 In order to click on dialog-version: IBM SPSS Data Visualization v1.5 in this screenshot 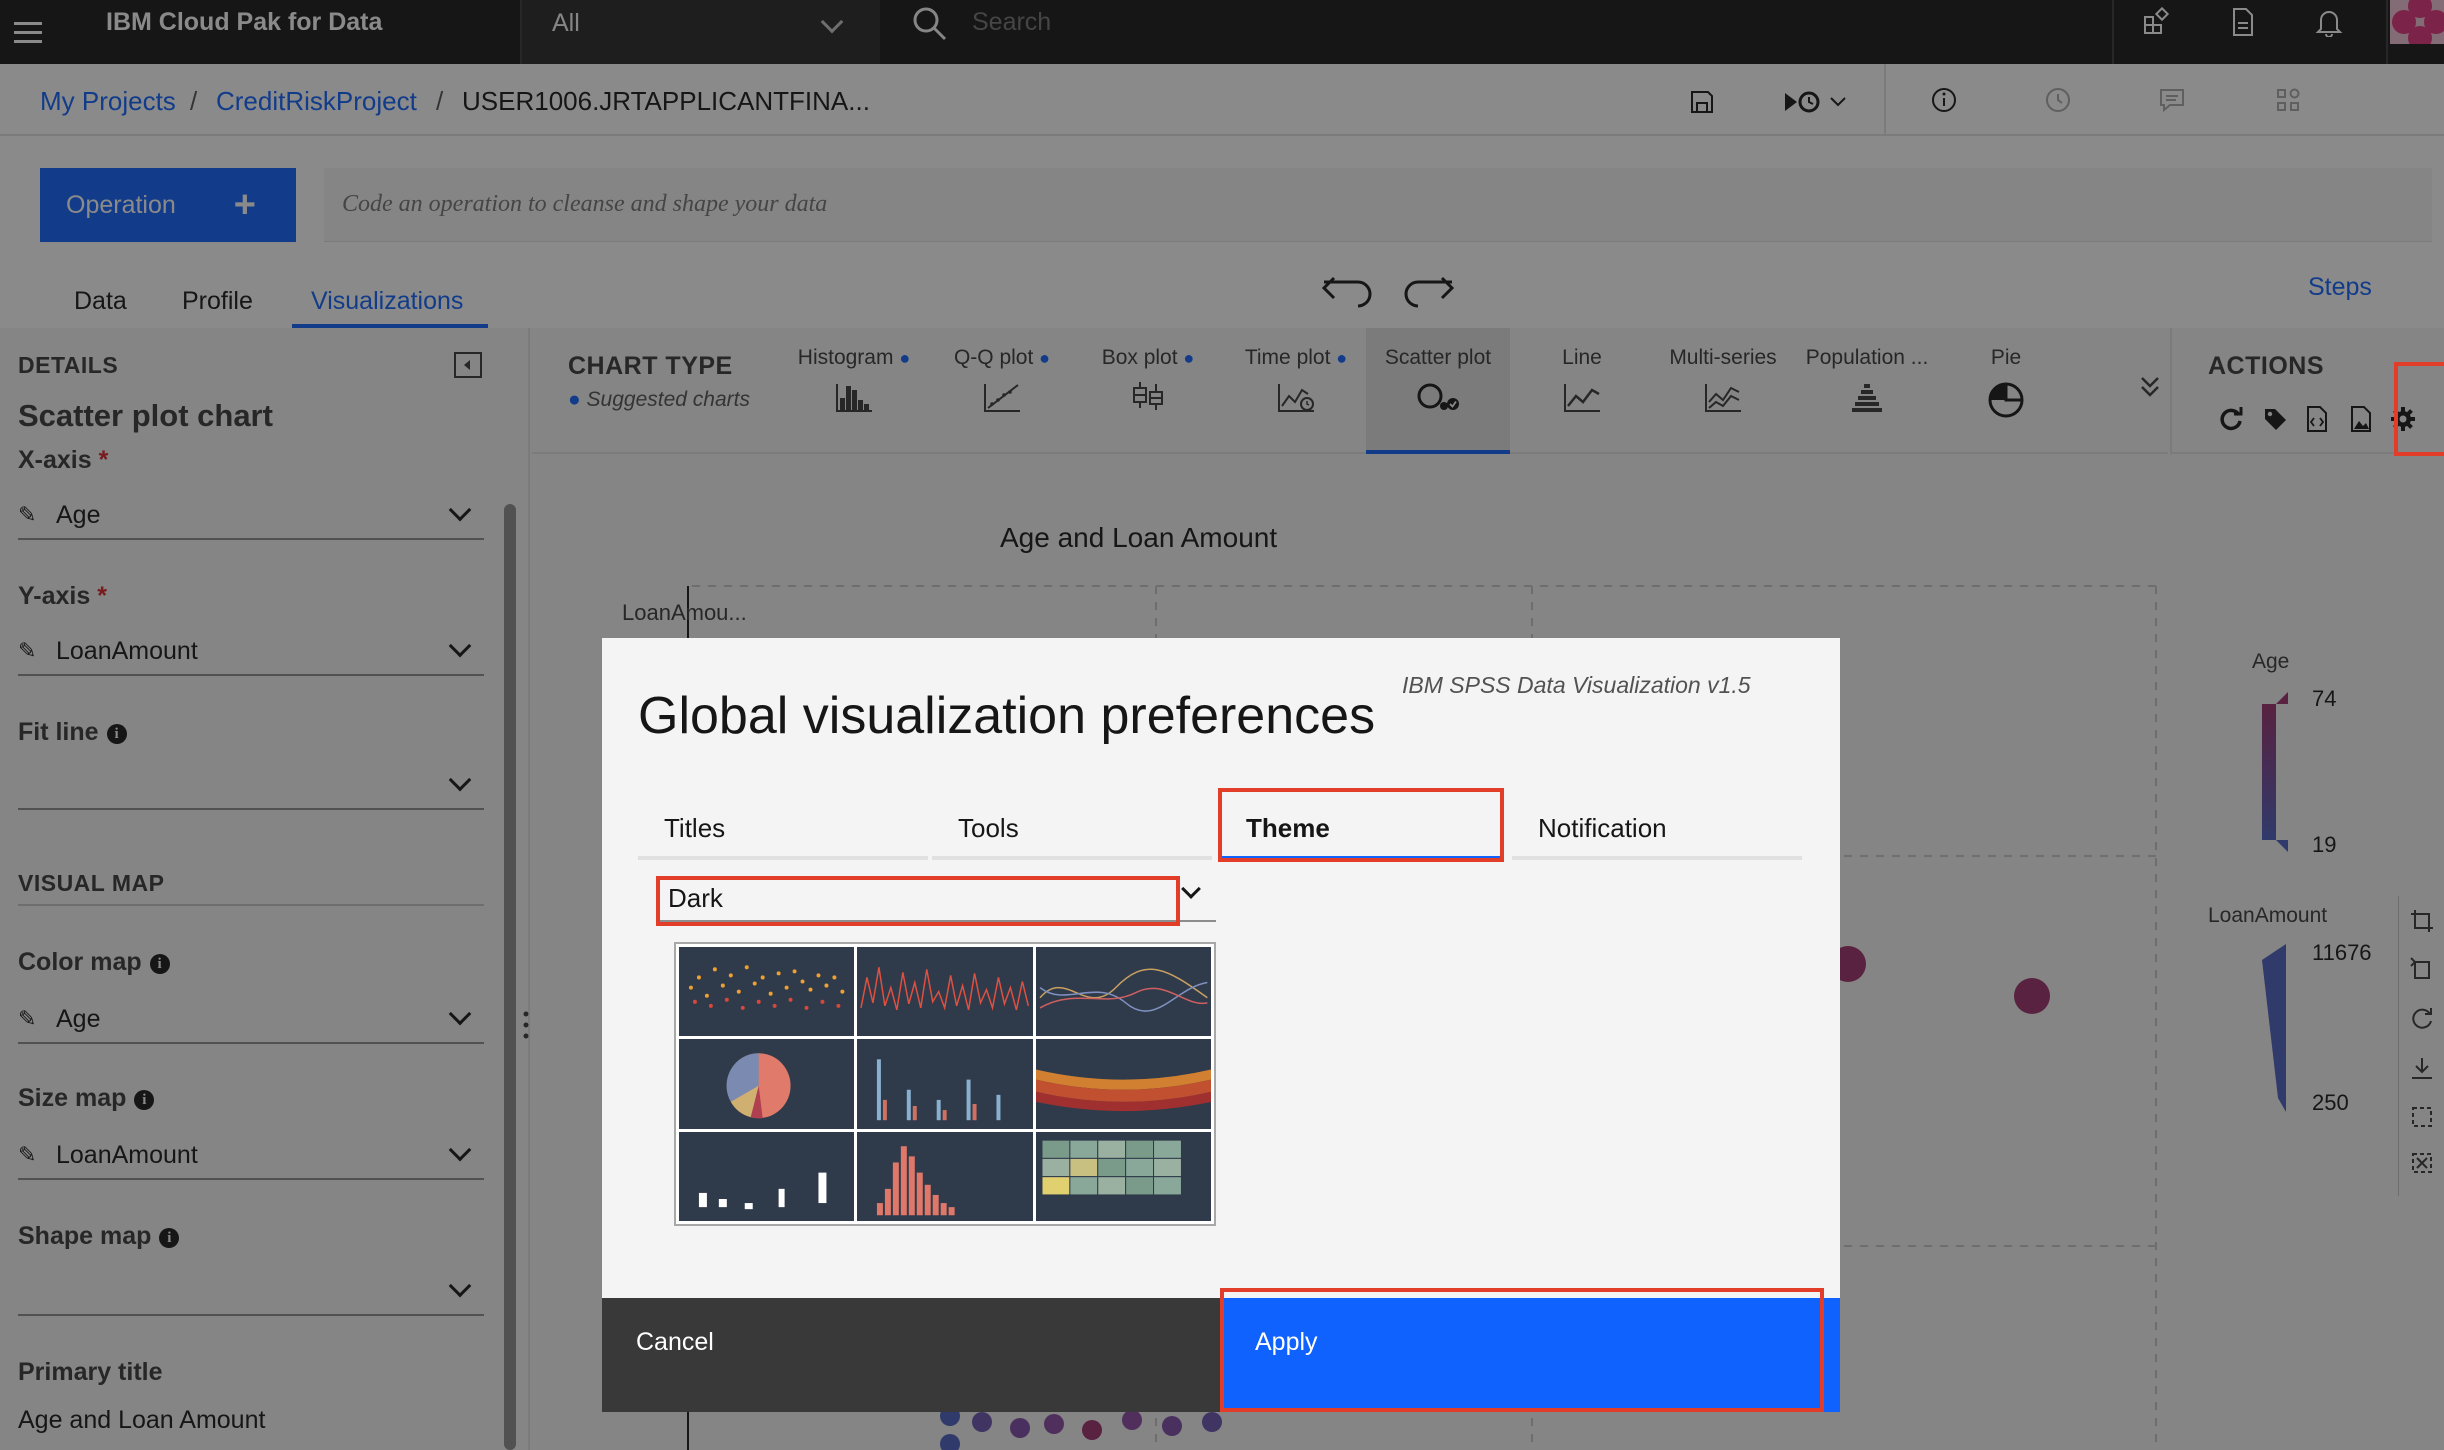, I will do `click(1576, 685)`.